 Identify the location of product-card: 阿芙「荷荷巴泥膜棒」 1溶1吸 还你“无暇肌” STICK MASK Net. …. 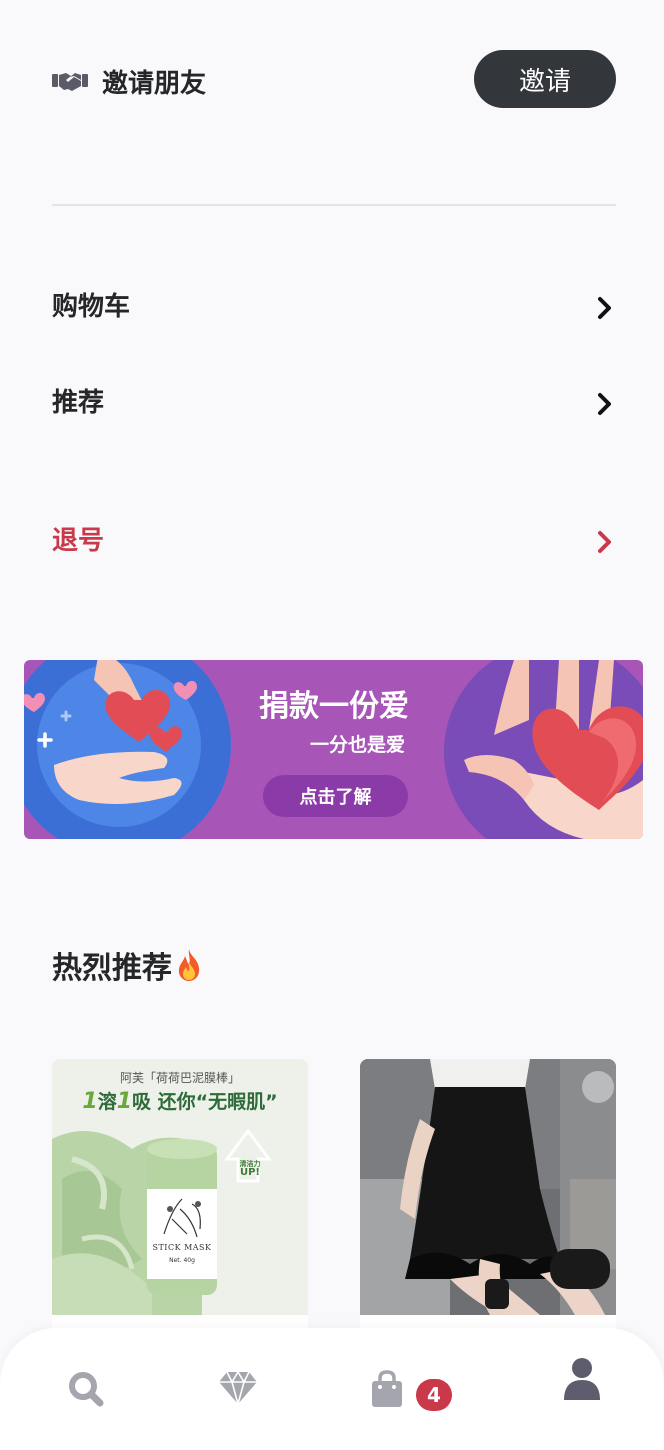
(180, 1209).